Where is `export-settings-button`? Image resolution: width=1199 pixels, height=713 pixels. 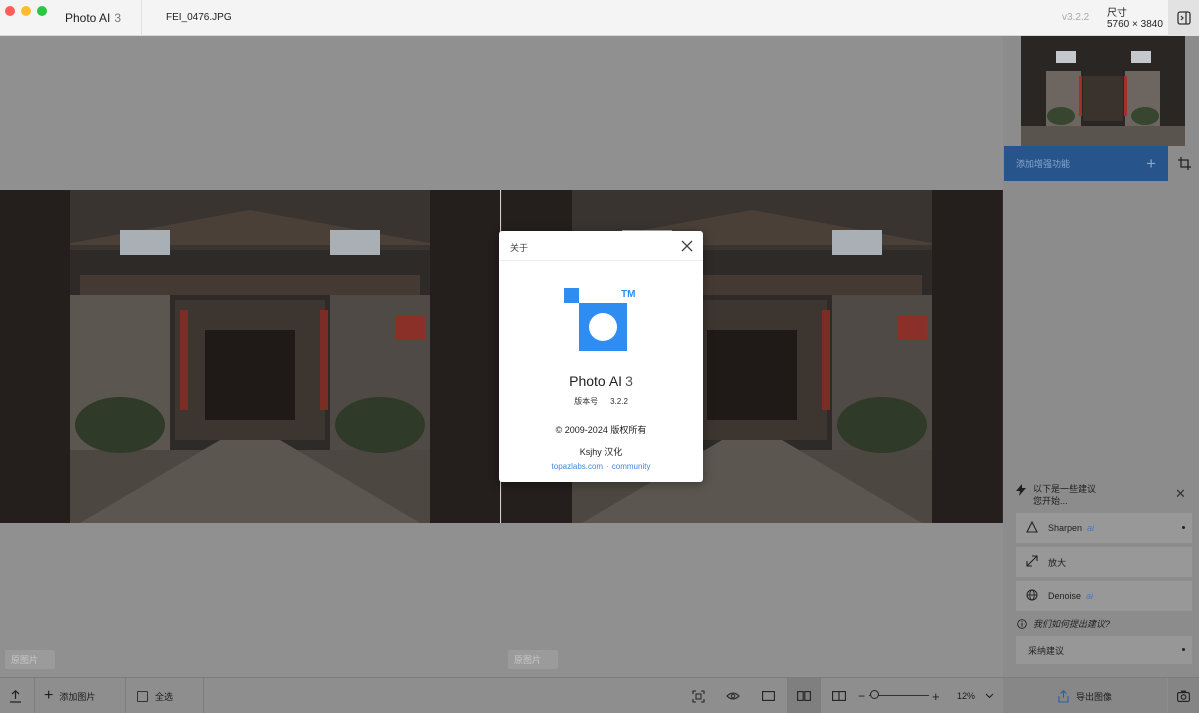
export-settings-button is located at coordinates (1183, 695).